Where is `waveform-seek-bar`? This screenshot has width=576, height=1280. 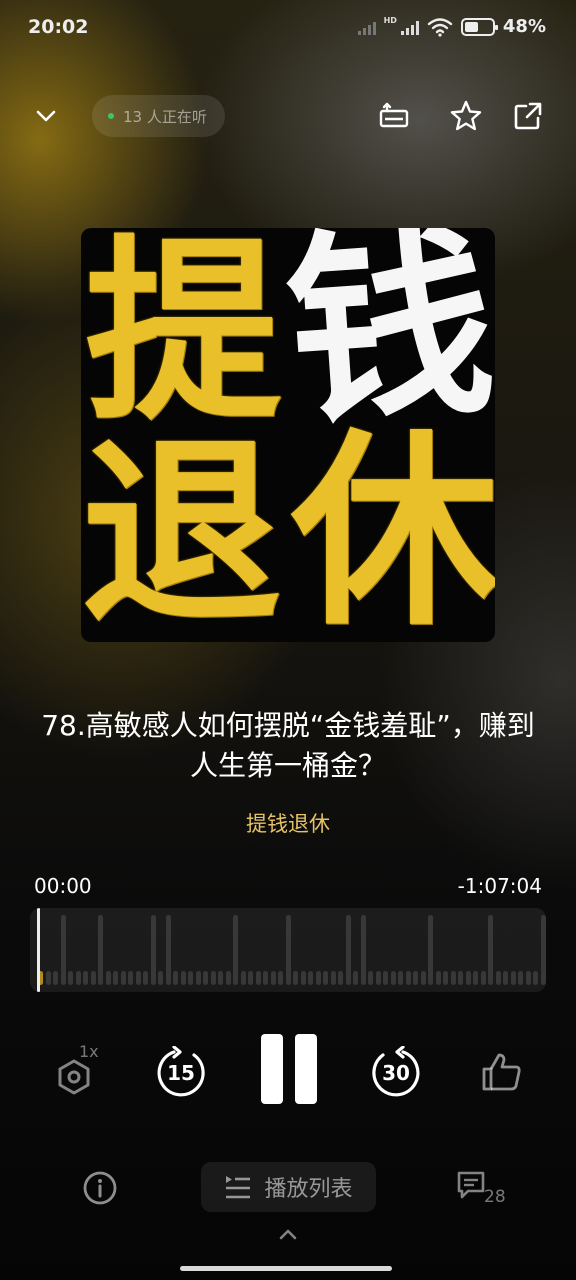 waveform-seek-bar is located at coordinates (288, 950).